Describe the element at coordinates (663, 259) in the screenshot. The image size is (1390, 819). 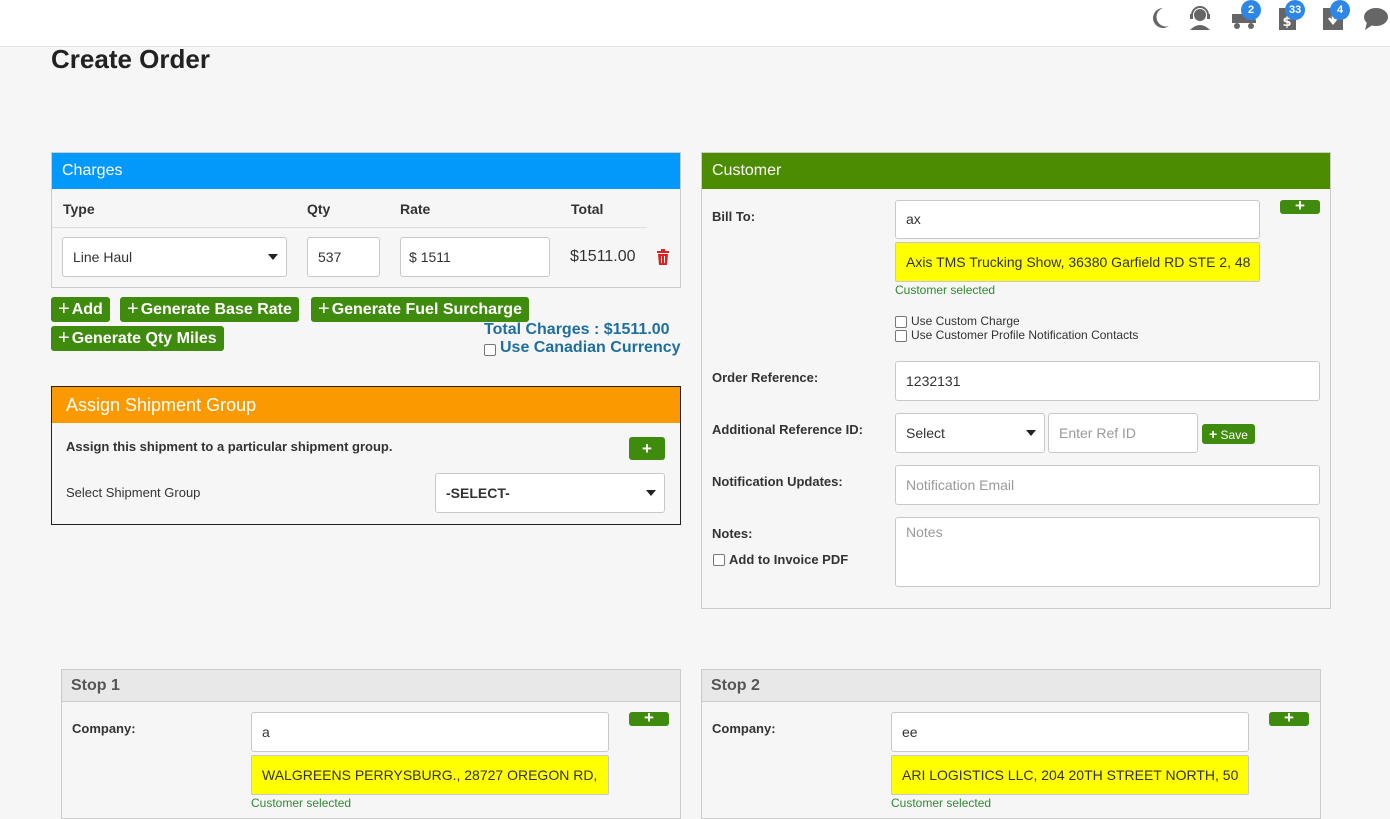
I see `trash-icon` at that location.